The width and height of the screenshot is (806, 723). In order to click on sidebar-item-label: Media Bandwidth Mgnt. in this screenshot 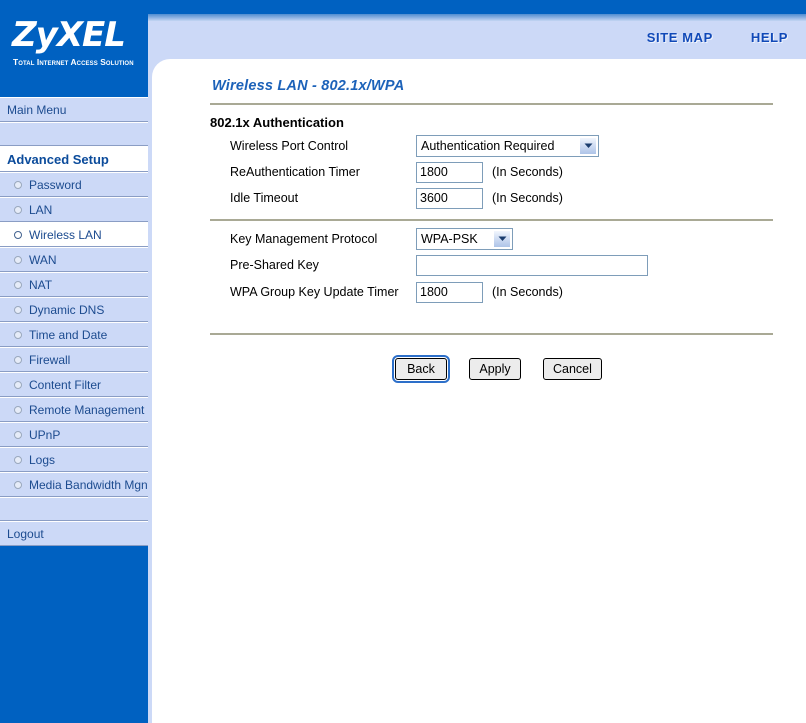, I will do `click(92, 484)`.